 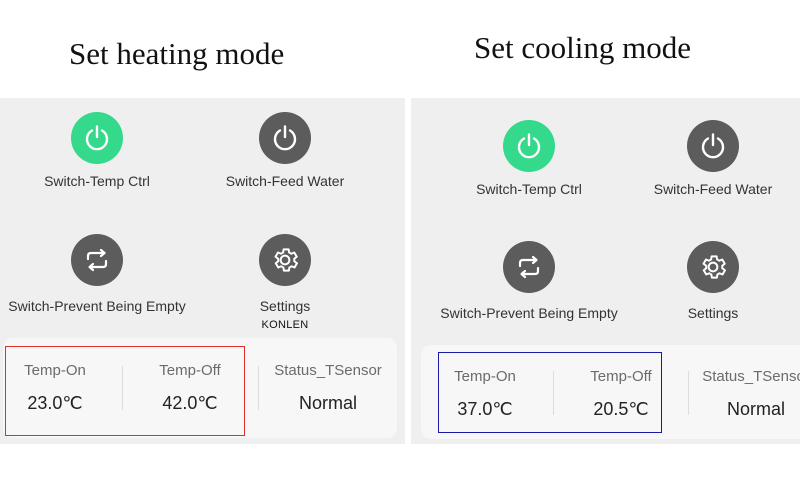 I want to click on heating-mode-heading: Set heating mode, so click(x=177, y=53).